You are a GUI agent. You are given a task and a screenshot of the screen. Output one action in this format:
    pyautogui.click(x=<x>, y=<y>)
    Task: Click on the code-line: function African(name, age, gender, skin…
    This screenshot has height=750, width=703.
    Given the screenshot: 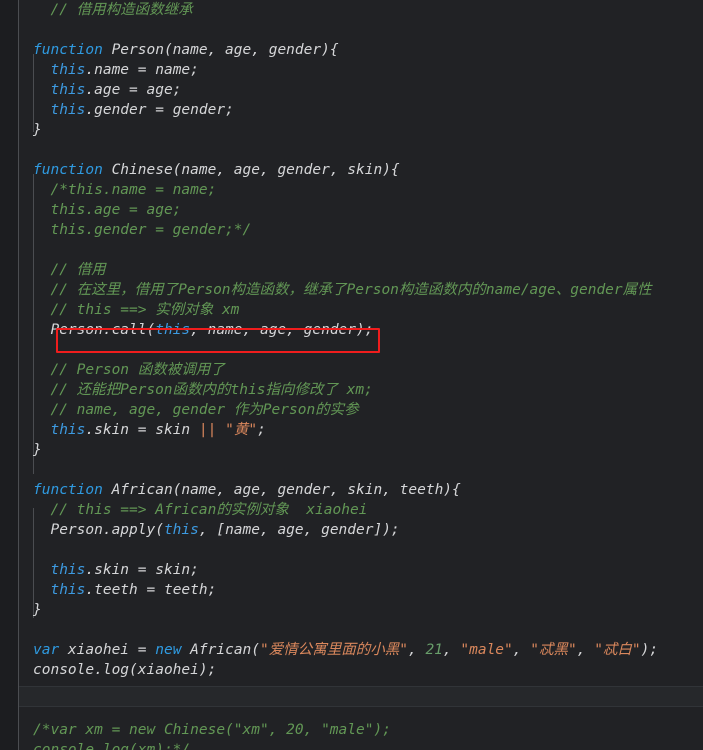 What is the action you would take?
    pyautogui.click(x=361, y=490)
    